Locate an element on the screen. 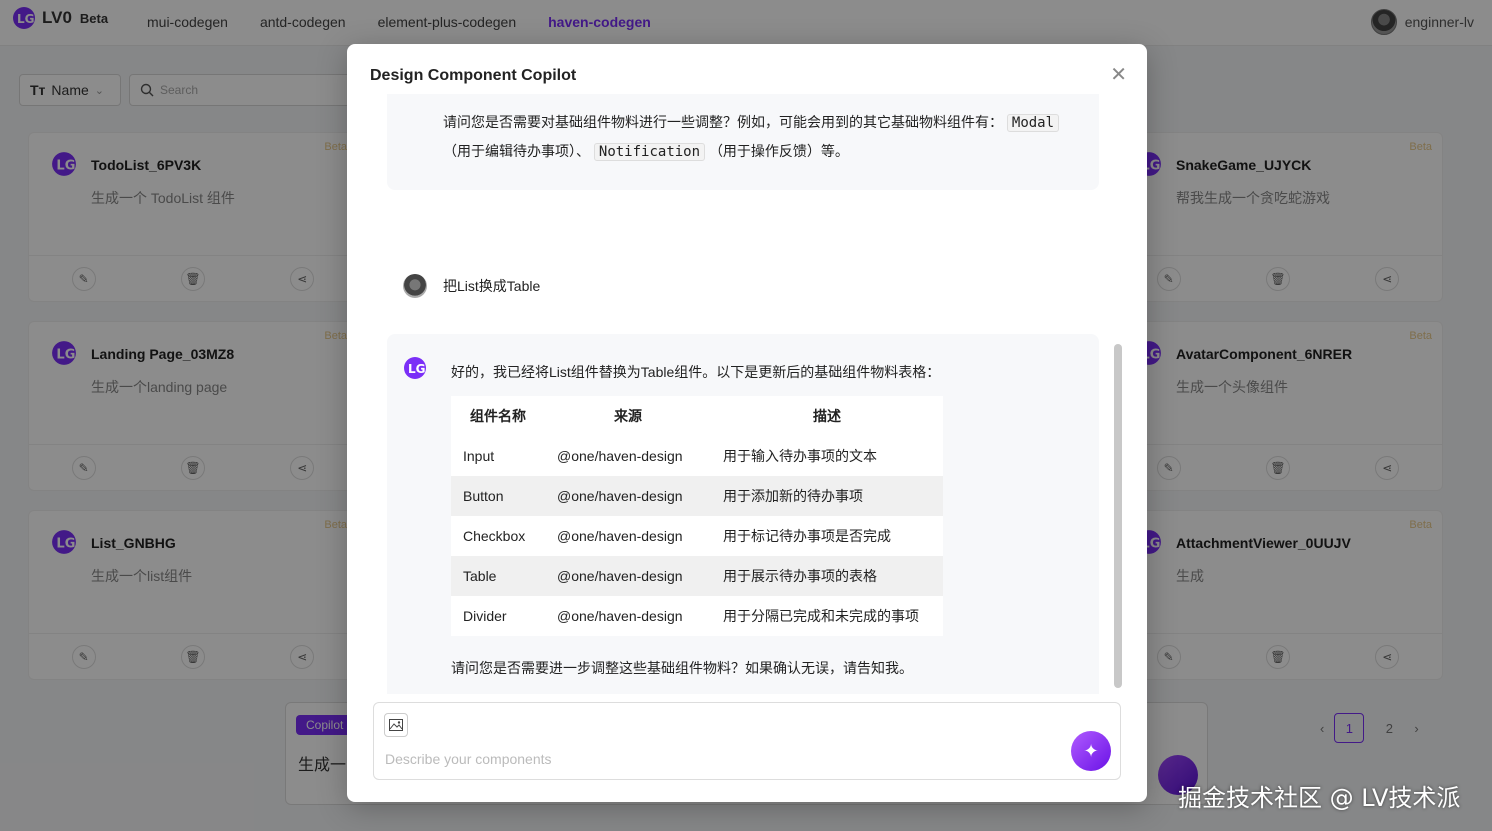  watermark: 掘金技术社区 @ LV技术派 is located at coordinates (1319, 798).